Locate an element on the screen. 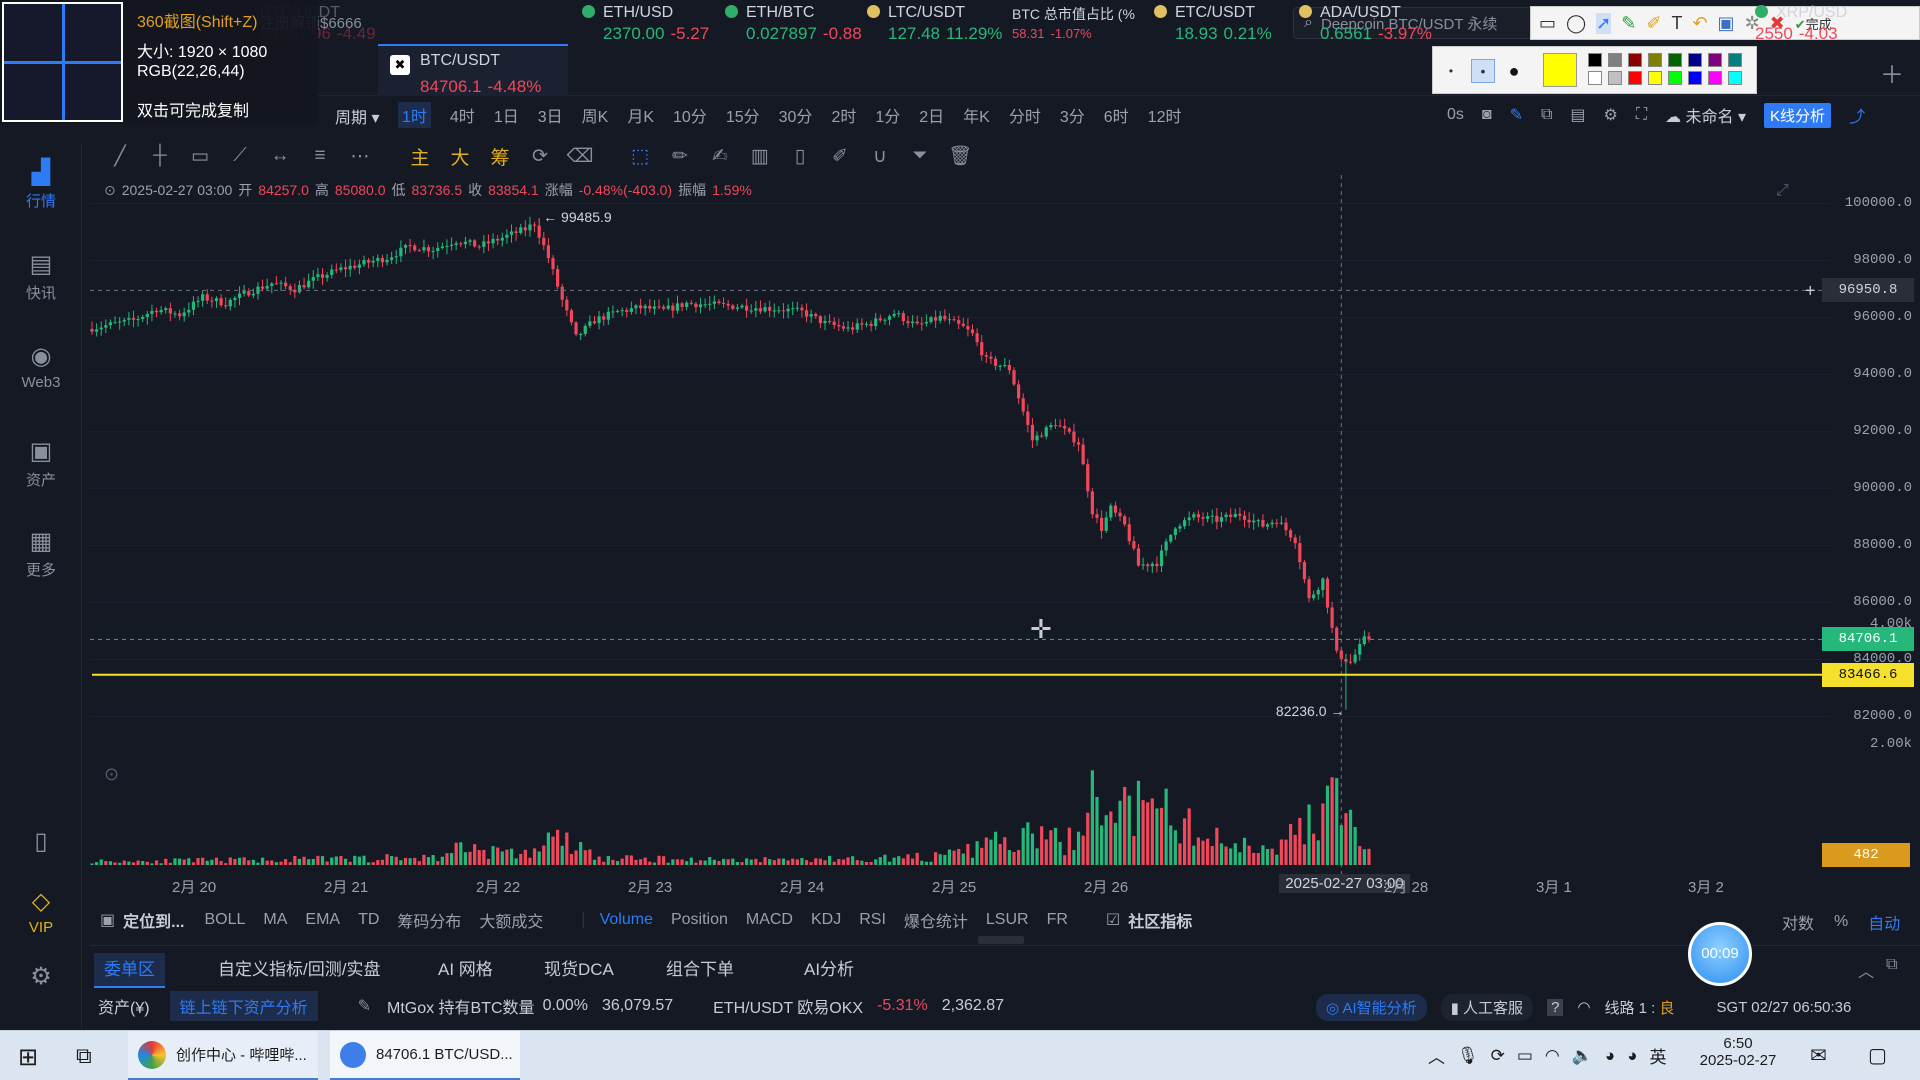 This screenshot has height=1080, width=1920. main-indicator-1: MA is located at coordinates (275, 920).